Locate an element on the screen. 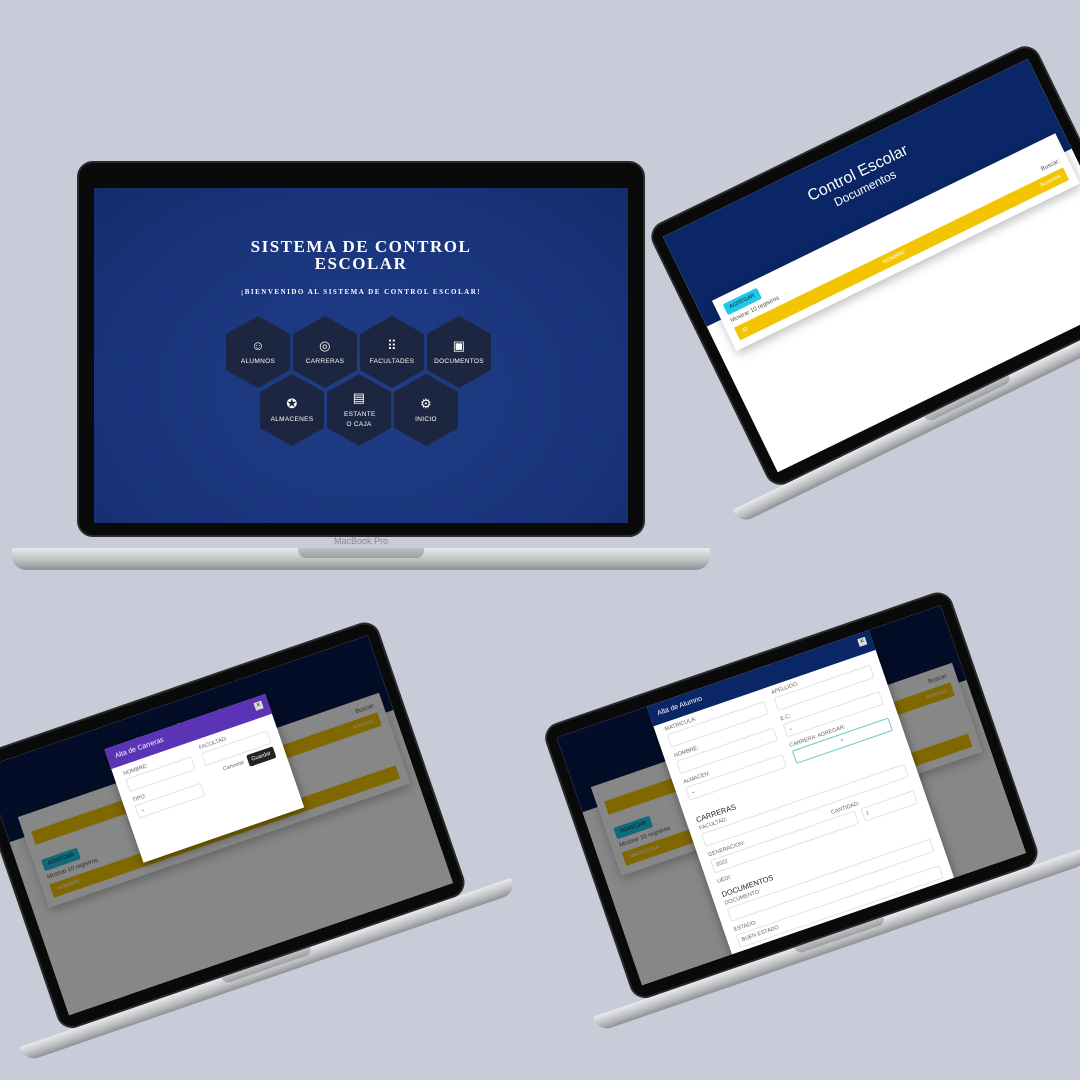  tile-documentos: ▣ DOCUMENTOS is located at coordinates (459, 352).